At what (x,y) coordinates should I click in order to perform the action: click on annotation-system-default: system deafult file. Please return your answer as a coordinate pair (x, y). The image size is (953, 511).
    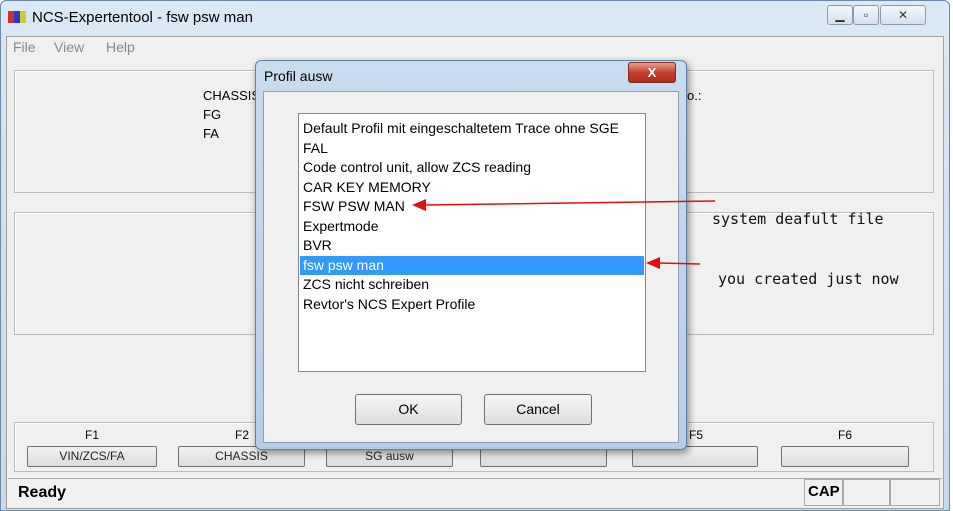
    Looking at the image, I should click on (798, 219).